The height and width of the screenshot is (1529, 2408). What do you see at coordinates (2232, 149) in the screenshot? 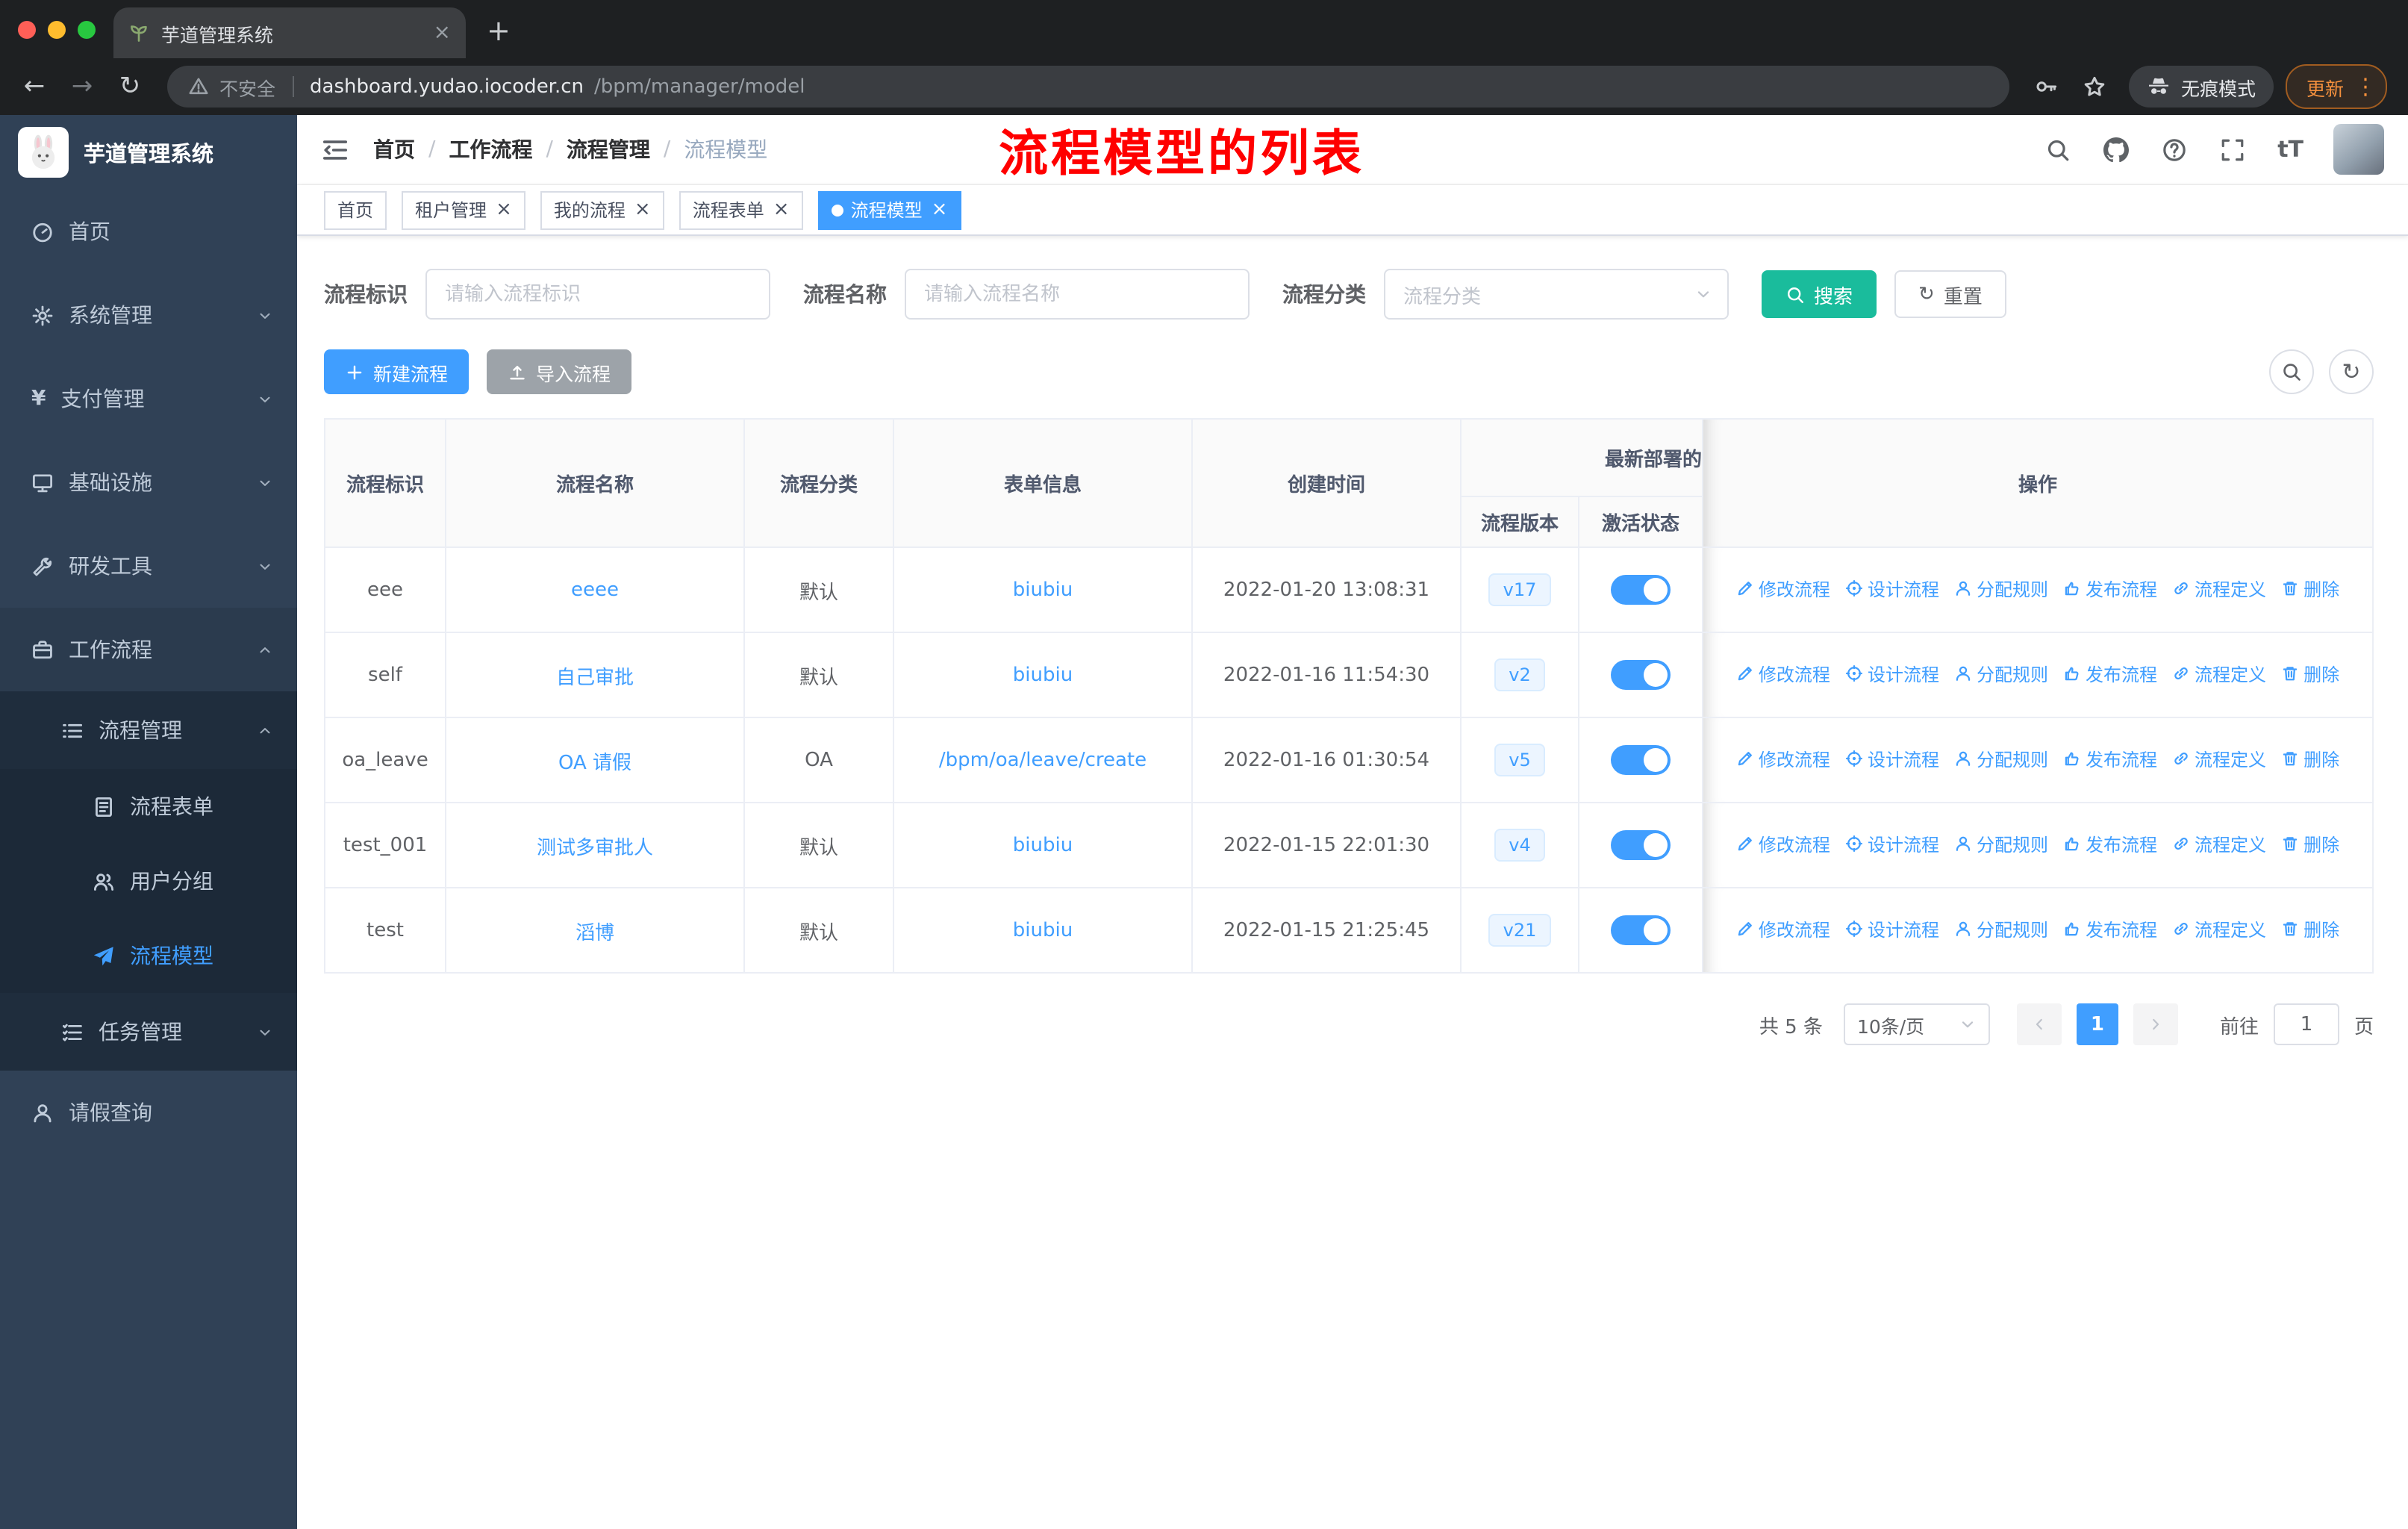
I see `fullscreen-icon` at bounding box center [2232, 149].